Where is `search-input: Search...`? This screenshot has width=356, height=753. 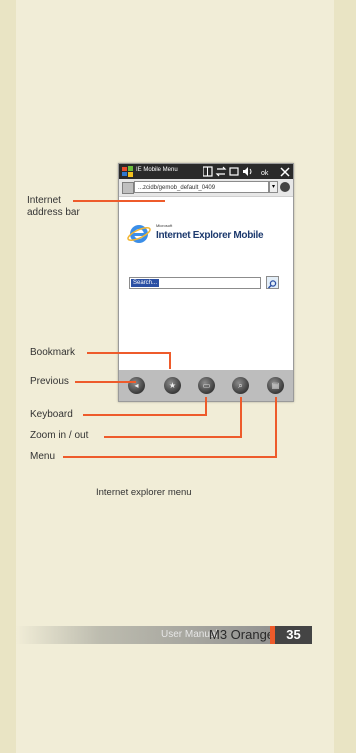
search-input: Search... is located at coordinates (195, 283).